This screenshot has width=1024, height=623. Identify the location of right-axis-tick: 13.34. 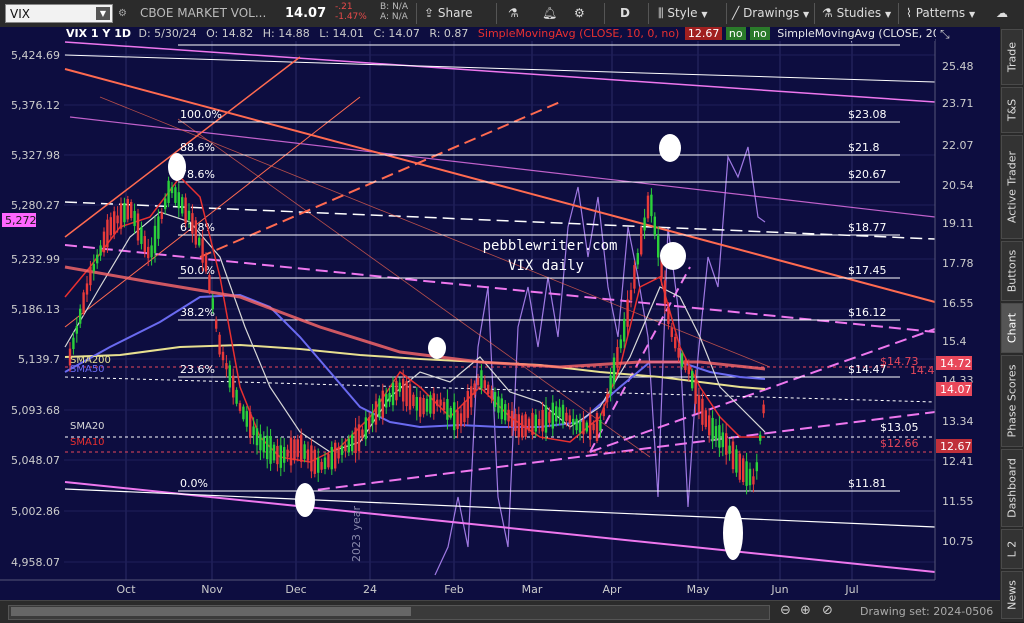
(958, 421).